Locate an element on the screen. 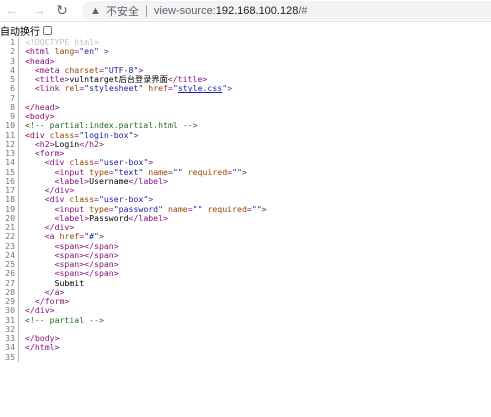  line-code: <!-- partial --> is located at coordinates (61, 319).